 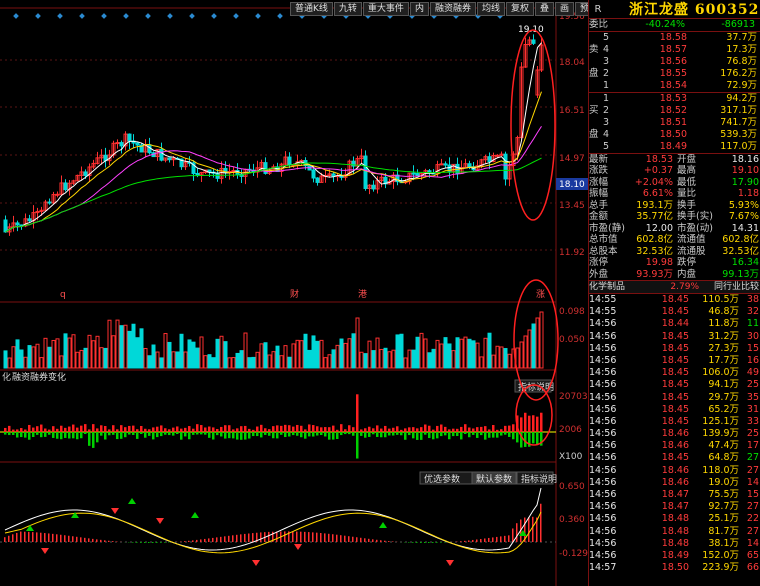 What do you see at coordinates (624, 287) in the screenshot?
I see `sector-name: 化学制品` at bounding box center [624, 287].